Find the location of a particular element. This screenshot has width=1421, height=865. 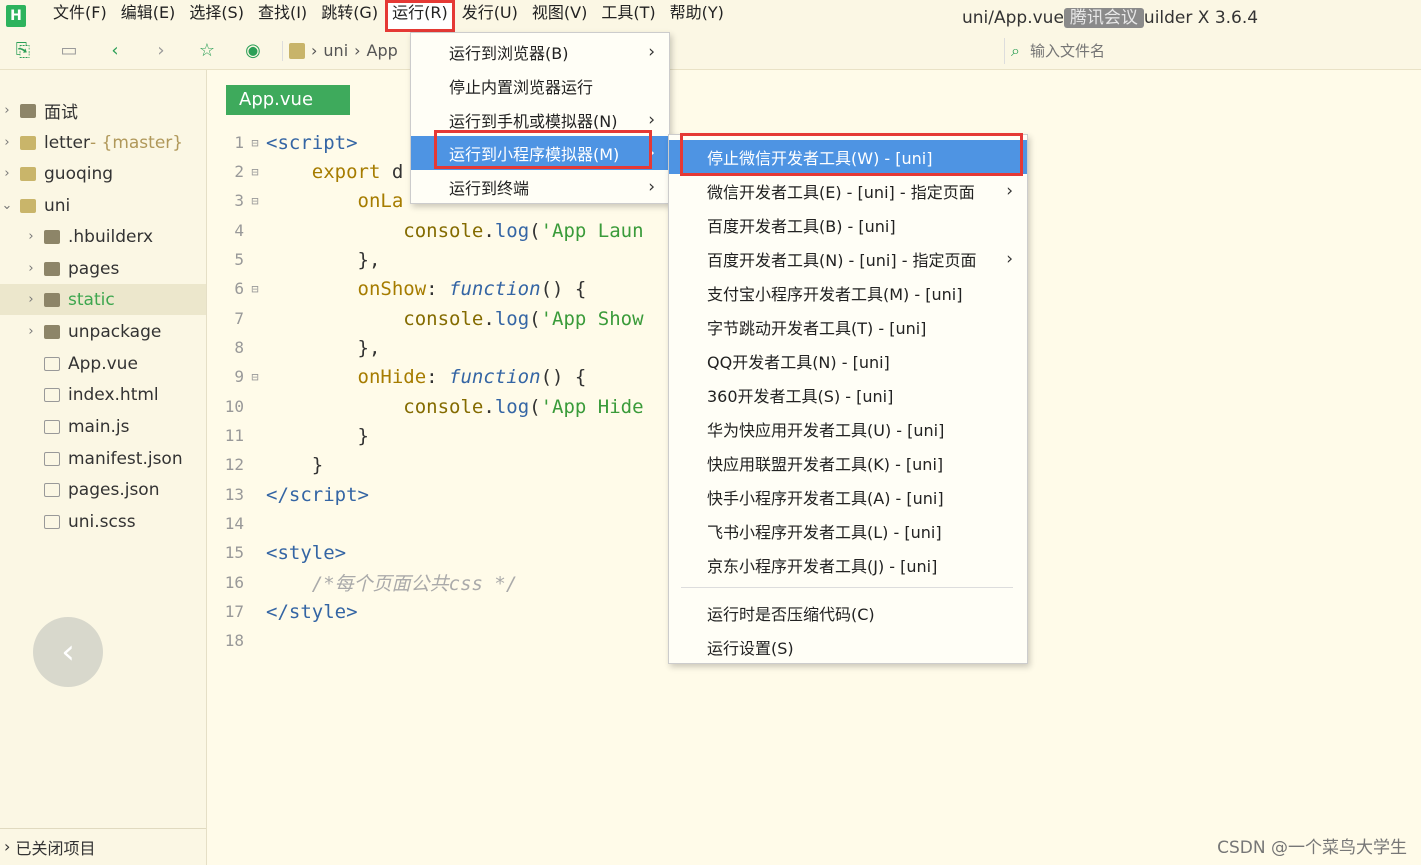

tree-item-hbuilderx: › .hbuilderx is located at coordinates (103, 236).